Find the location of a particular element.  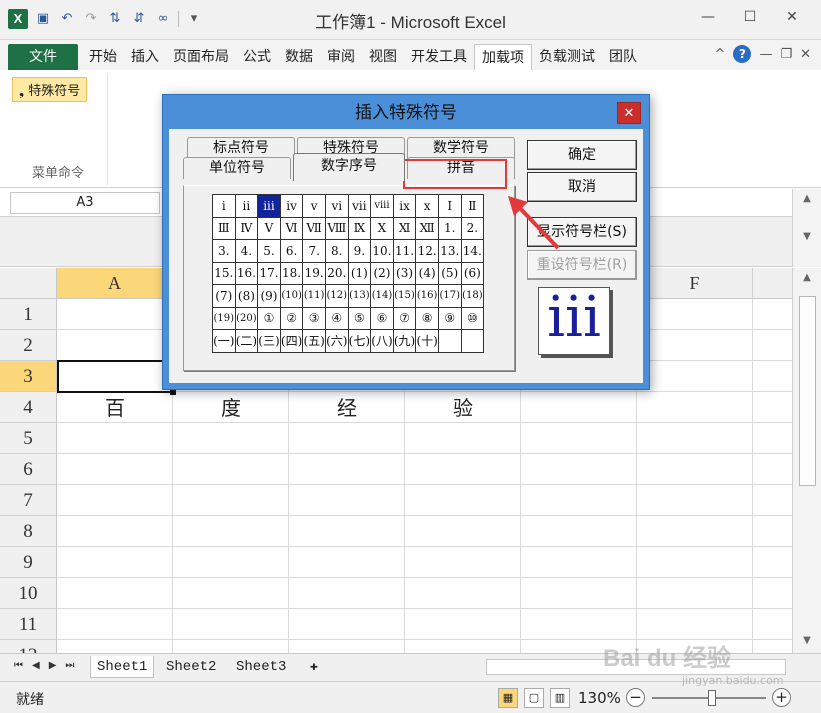

symbol-cell: (18) is located at coordinates (472, 296).